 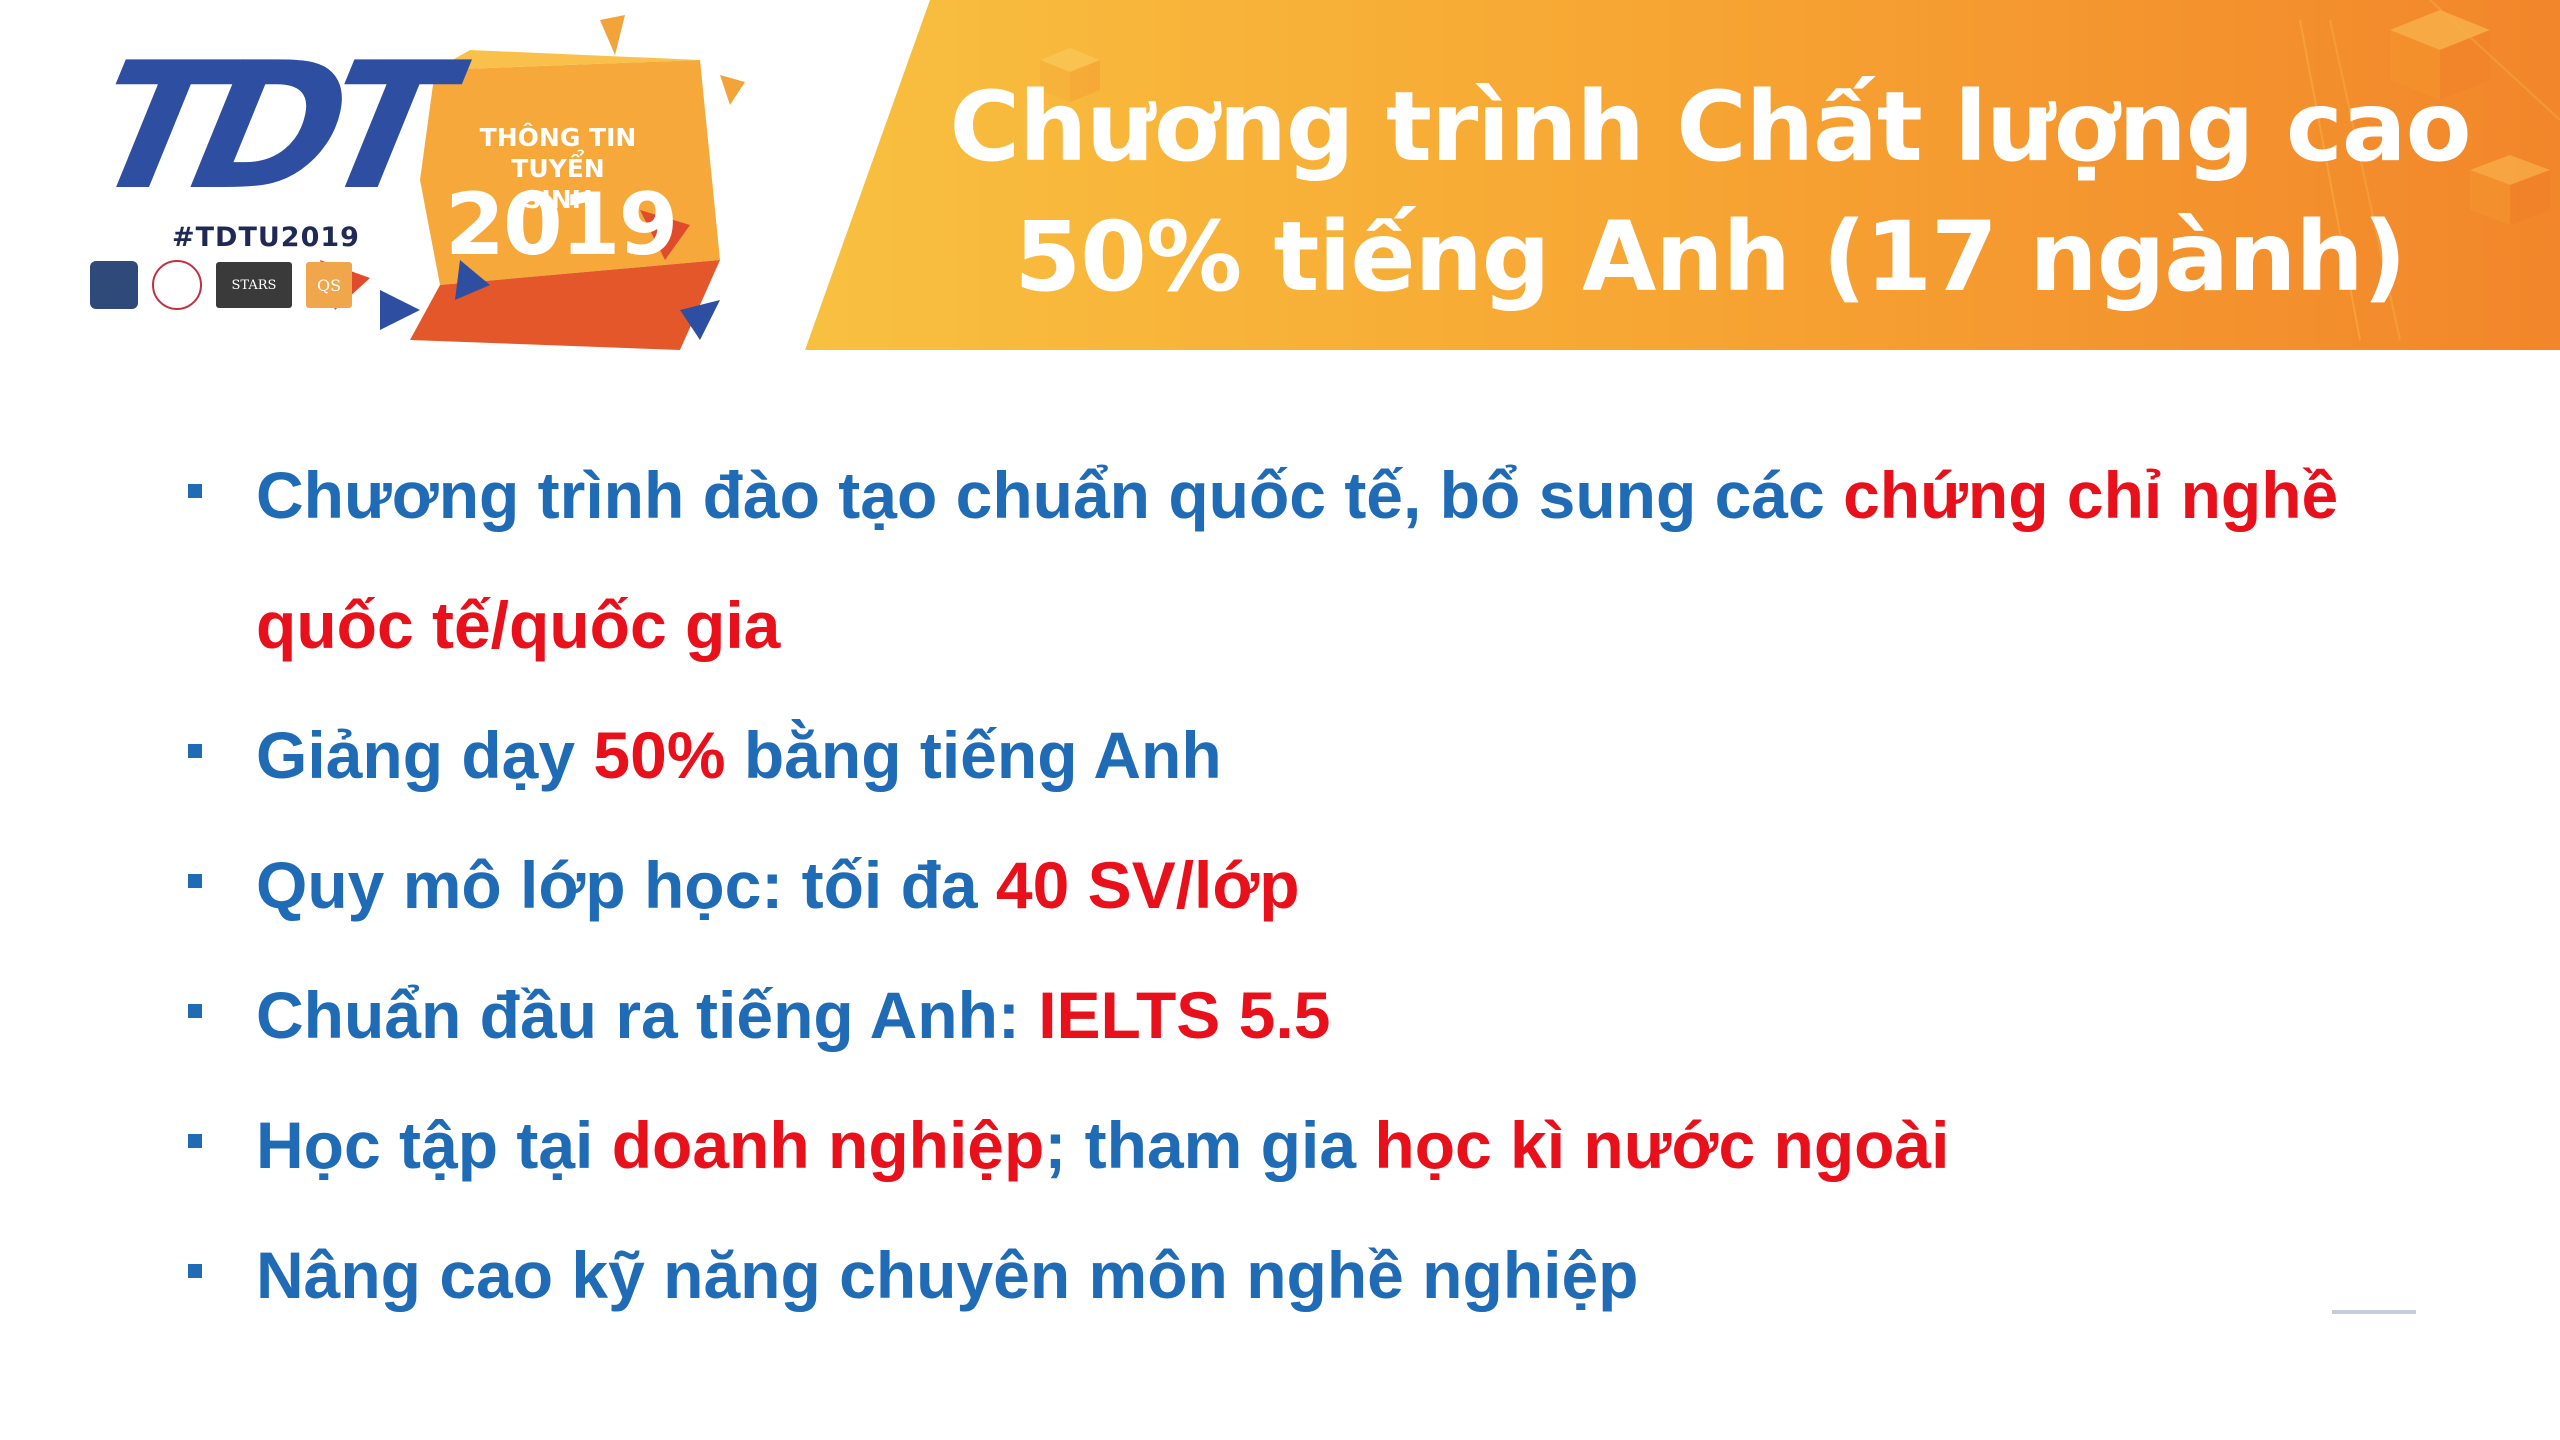 What do you see at coordinates (114, 285) in the screenshot?
I see `accreditation-badge-1-icon` at bounding box center [114, 285].